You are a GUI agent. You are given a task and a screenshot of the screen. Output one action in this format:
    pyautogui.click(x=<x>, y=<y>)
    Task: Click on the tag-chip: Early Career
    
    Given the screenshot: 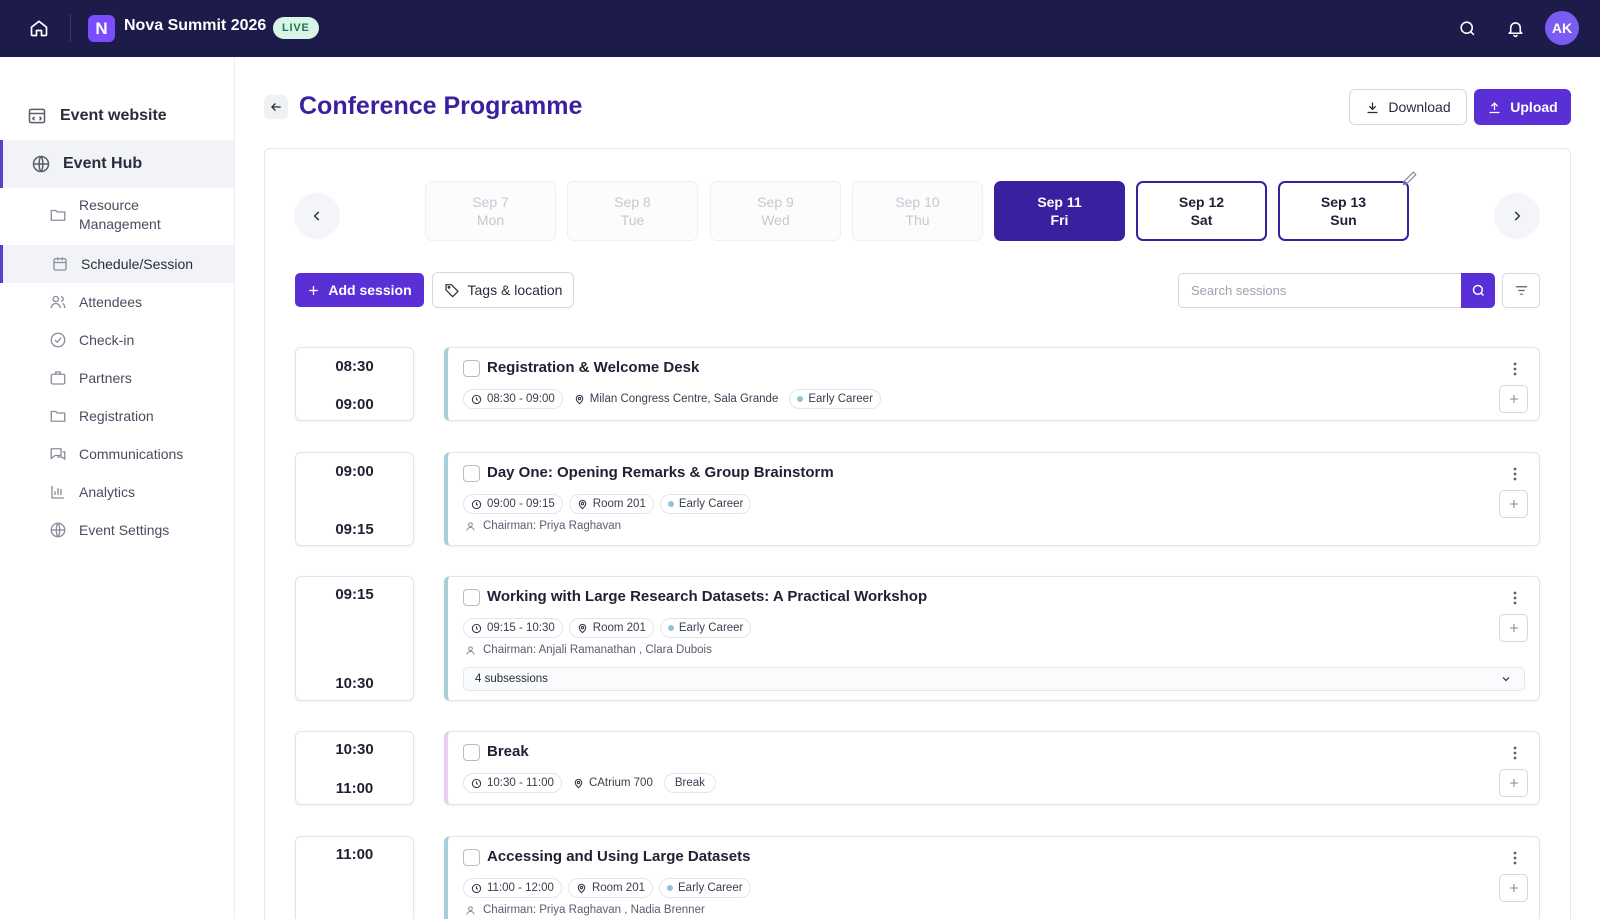 What is the action you would take?
    pyautogui.click(x=705, y=888)
    